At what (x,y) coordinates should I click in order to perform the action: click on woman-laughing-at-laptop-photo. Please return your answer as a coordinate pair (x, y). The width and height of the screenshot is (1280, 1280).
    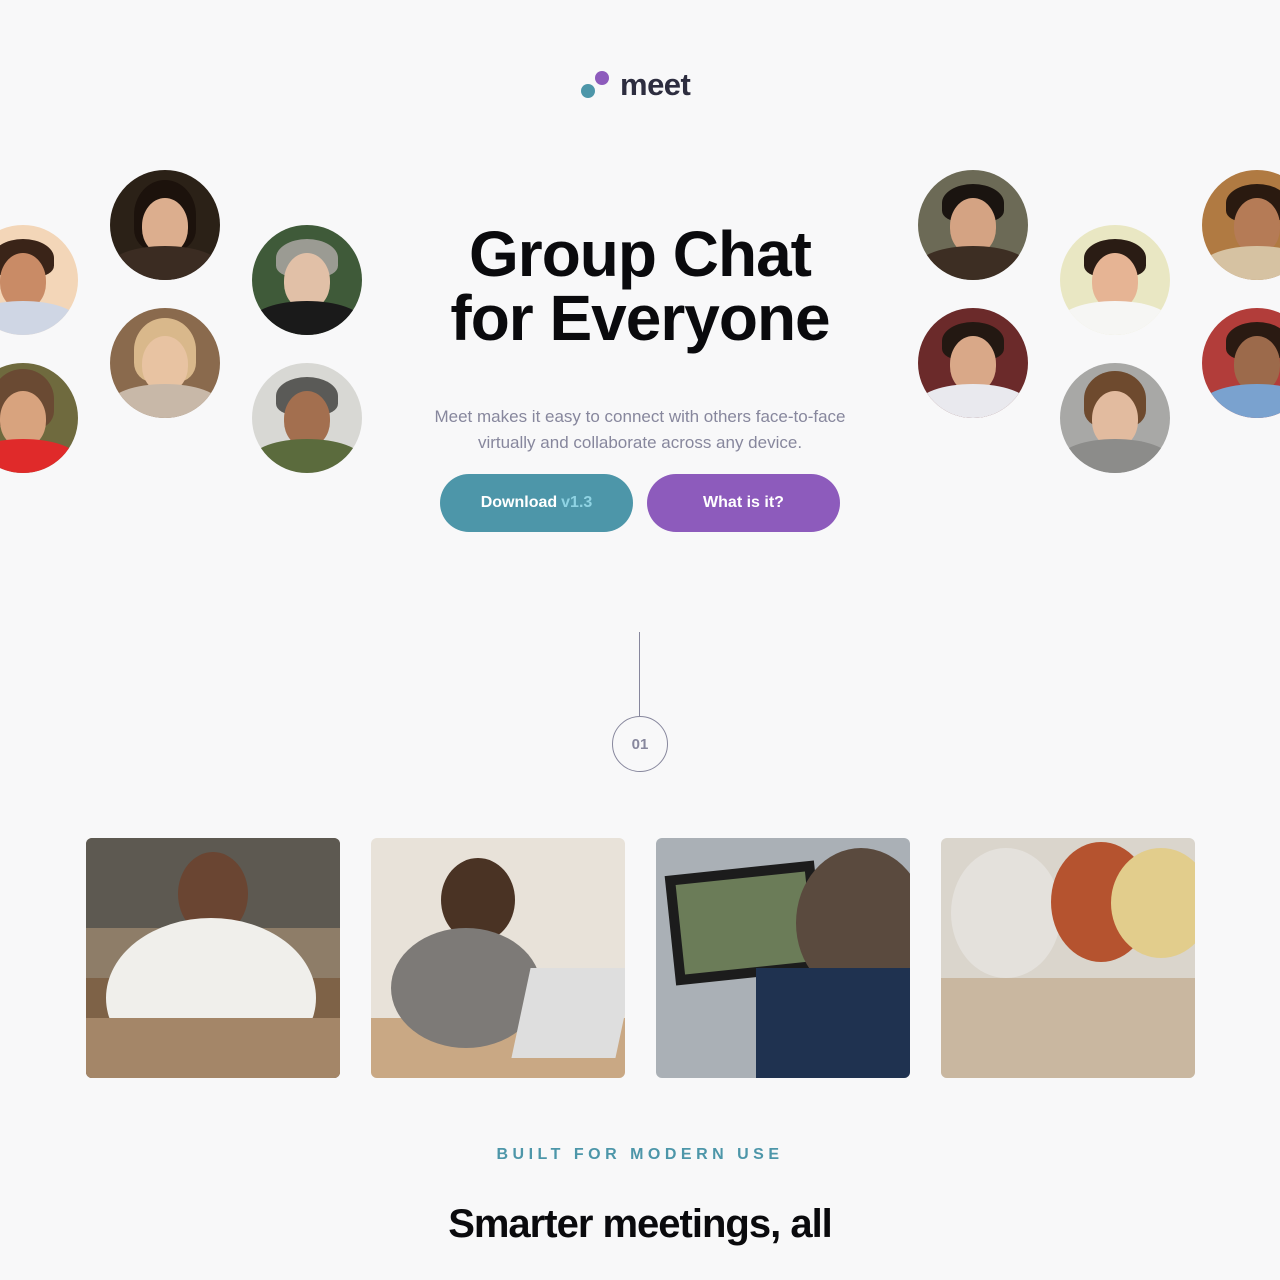
    Looking at the image, I should click on (498, 958).